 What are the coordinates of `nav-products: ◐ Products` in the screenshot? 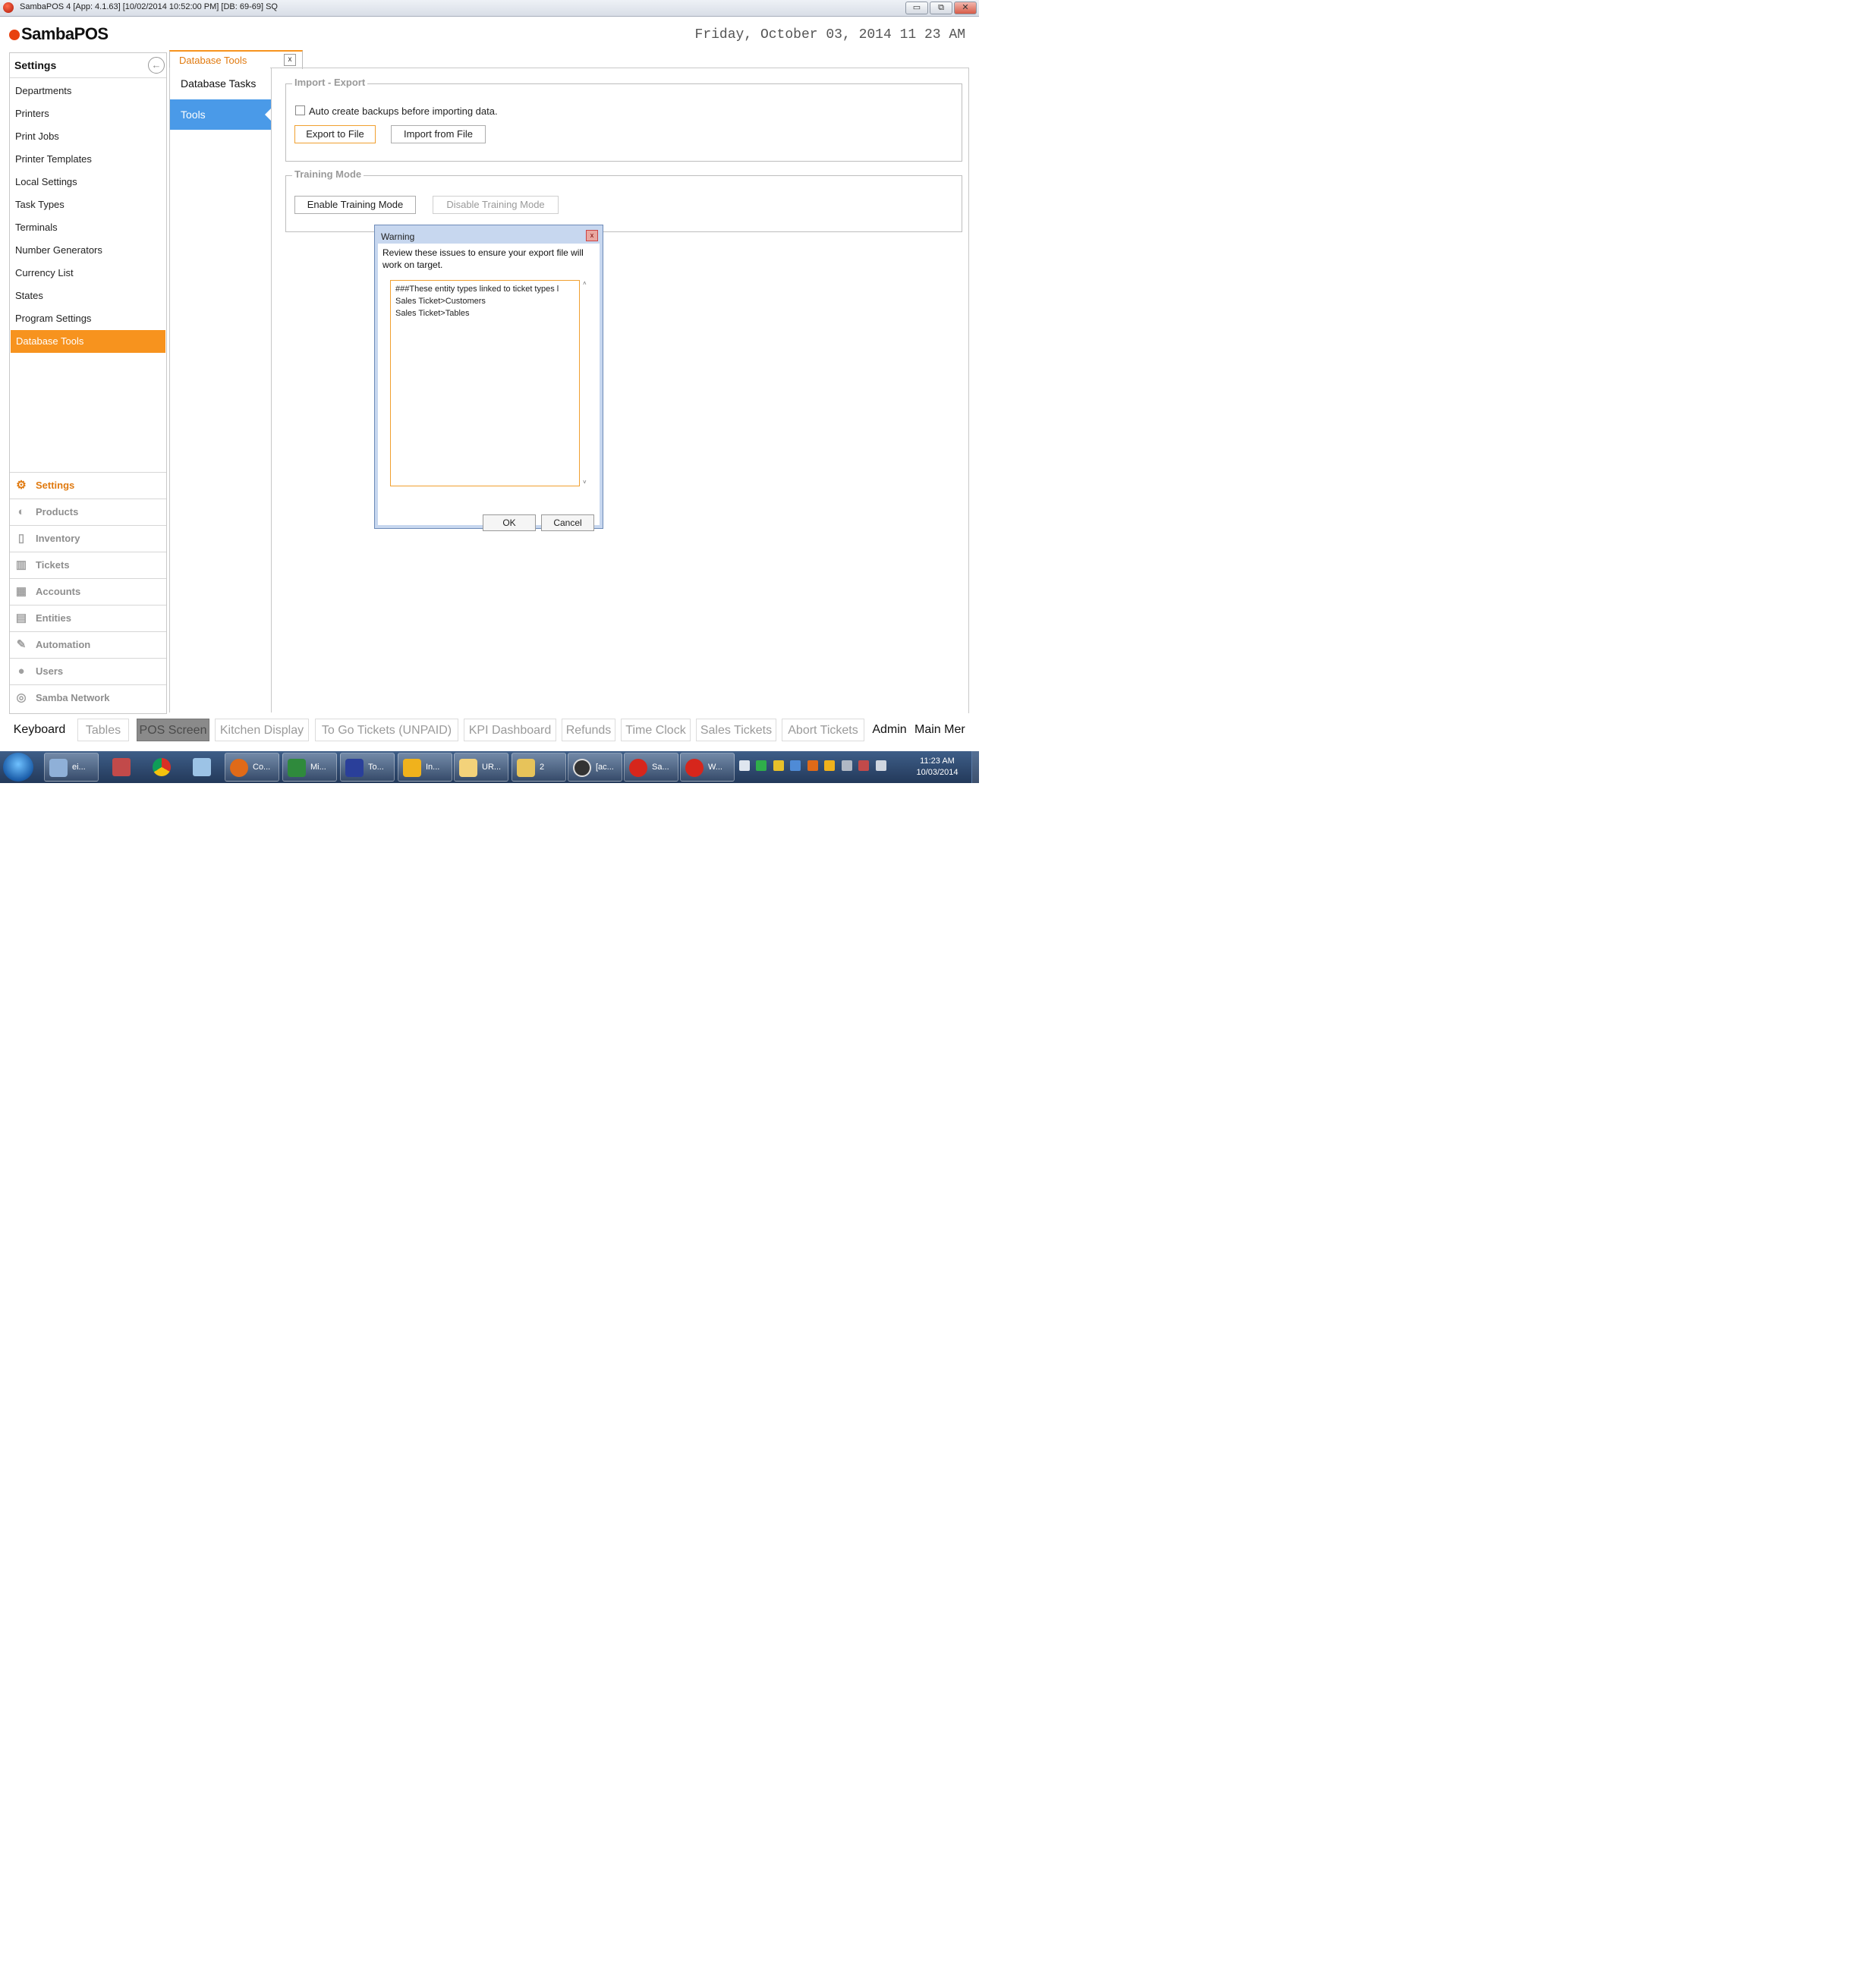 It's located at (88, 512).